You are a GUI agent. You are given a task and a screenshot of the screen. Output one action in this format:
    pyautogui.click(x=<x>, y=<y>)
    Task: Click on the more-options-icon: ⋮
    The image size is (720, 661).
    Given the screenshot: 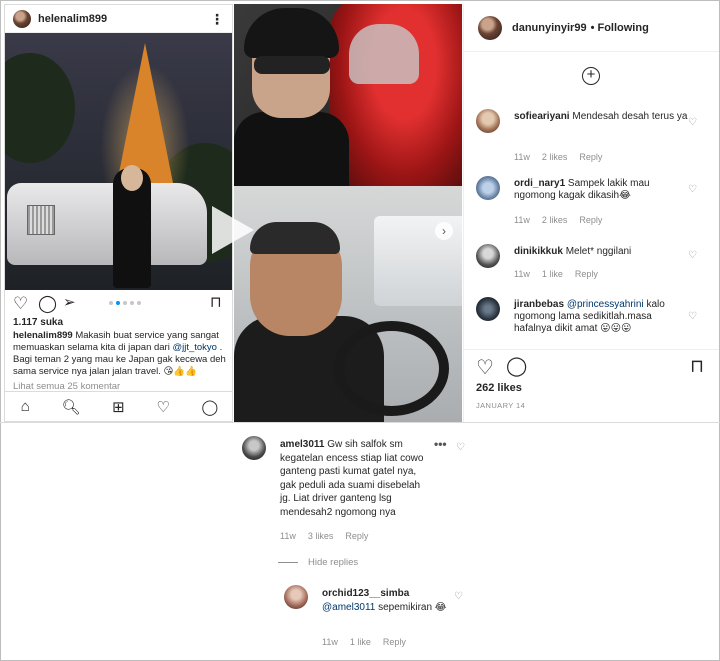 What is the action you would take?
    pyautogui.click(x=217, y=19)
    